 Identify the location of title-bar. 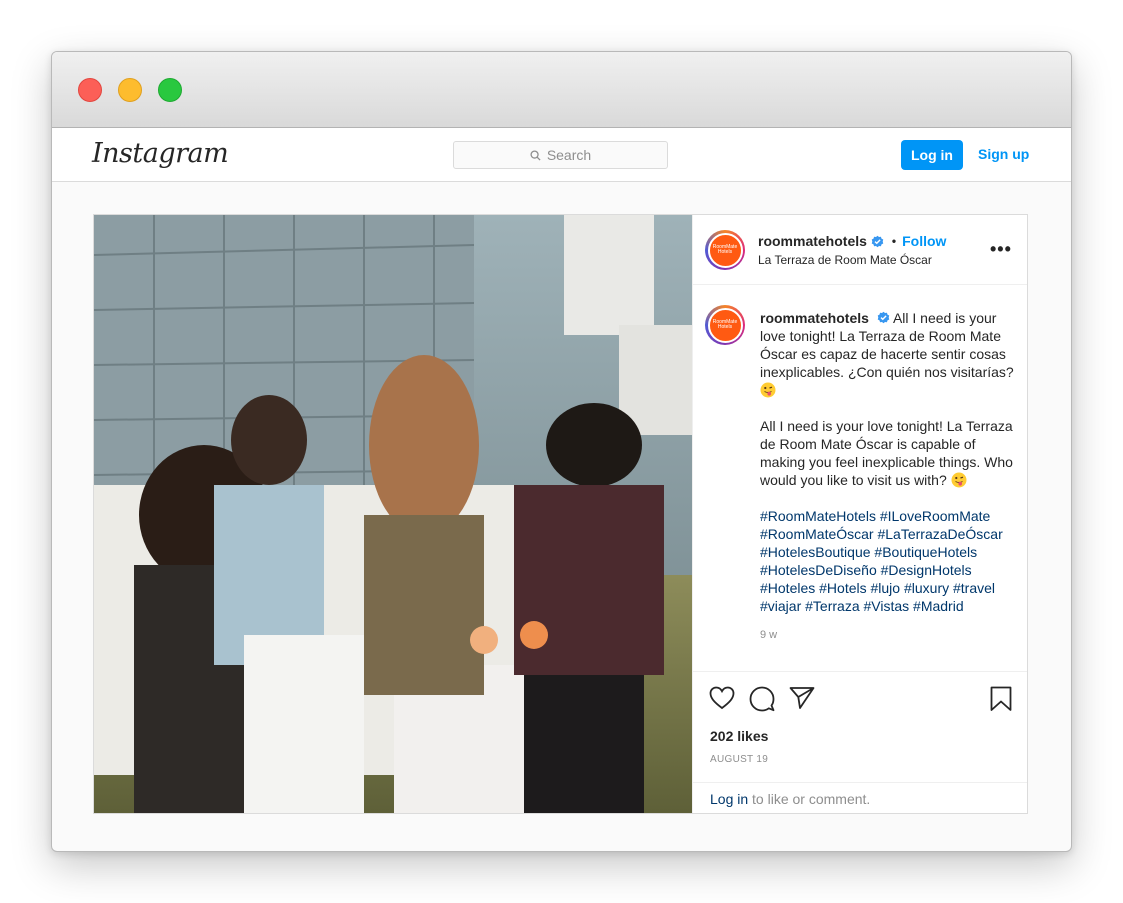
(561, 90).